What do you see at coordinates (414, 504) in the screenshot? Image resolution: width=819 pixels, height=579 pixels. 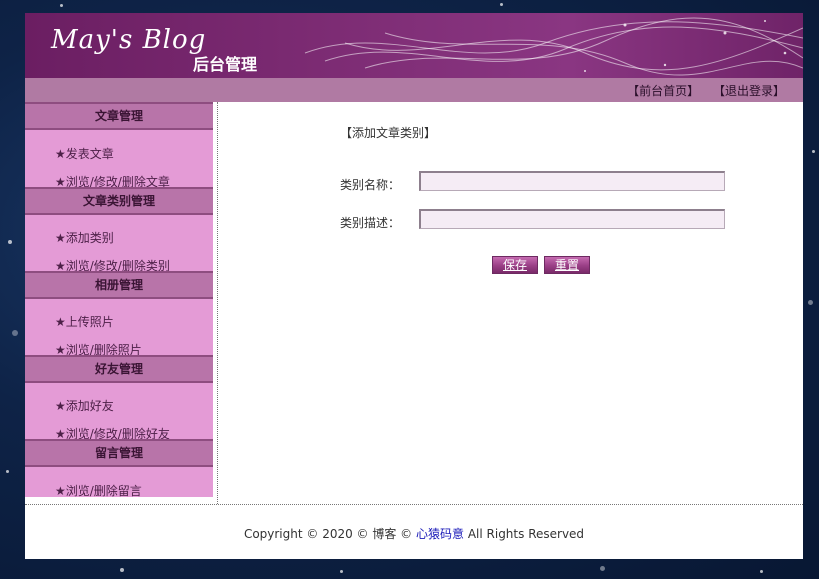 I see `footer-divider` at bounding box center [414, 504].